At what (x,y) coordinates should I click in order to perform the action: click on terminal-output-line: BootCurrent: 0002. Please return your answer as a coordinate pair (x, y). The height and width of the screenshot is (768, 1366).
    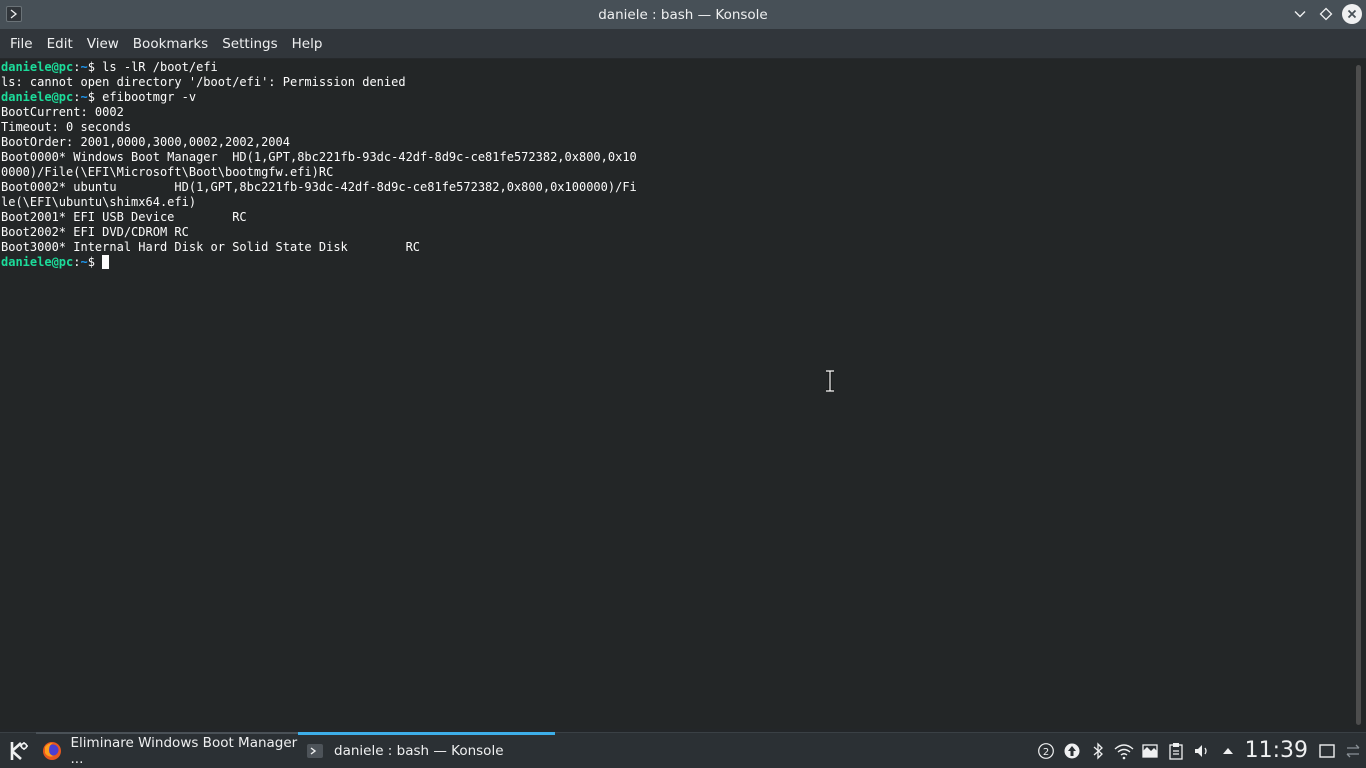
    Looking at the image, I should click on (62, 112).